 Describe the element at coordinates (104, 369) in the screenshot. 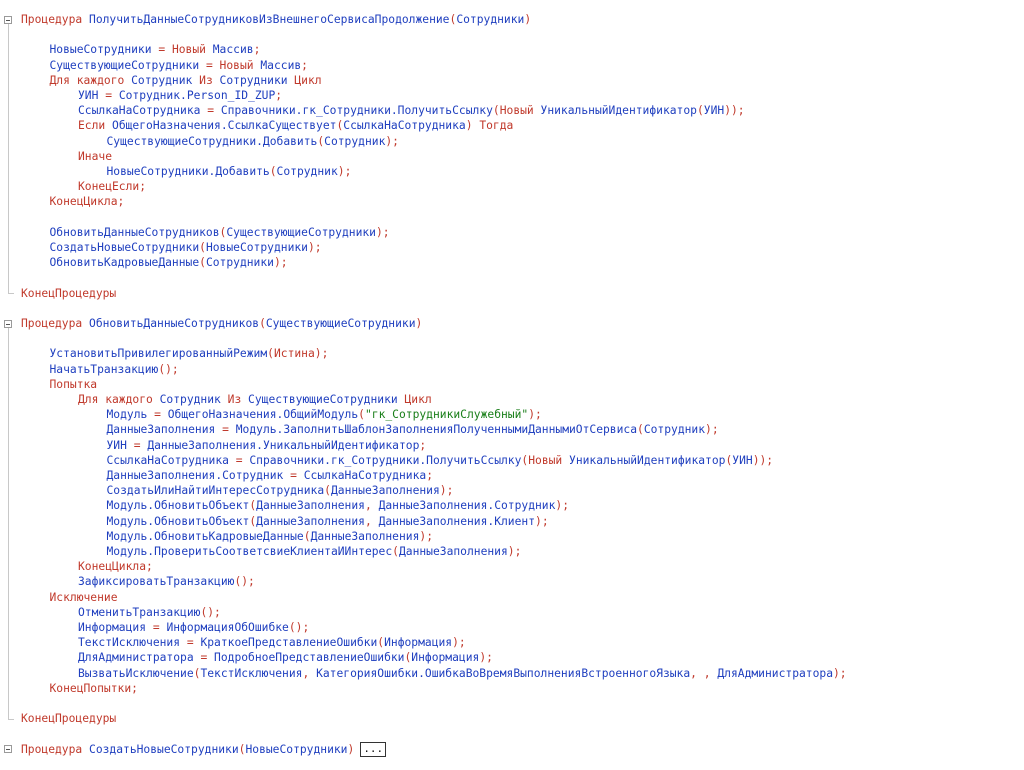

I see `code-token: НачатьТранзакцию` at that location.